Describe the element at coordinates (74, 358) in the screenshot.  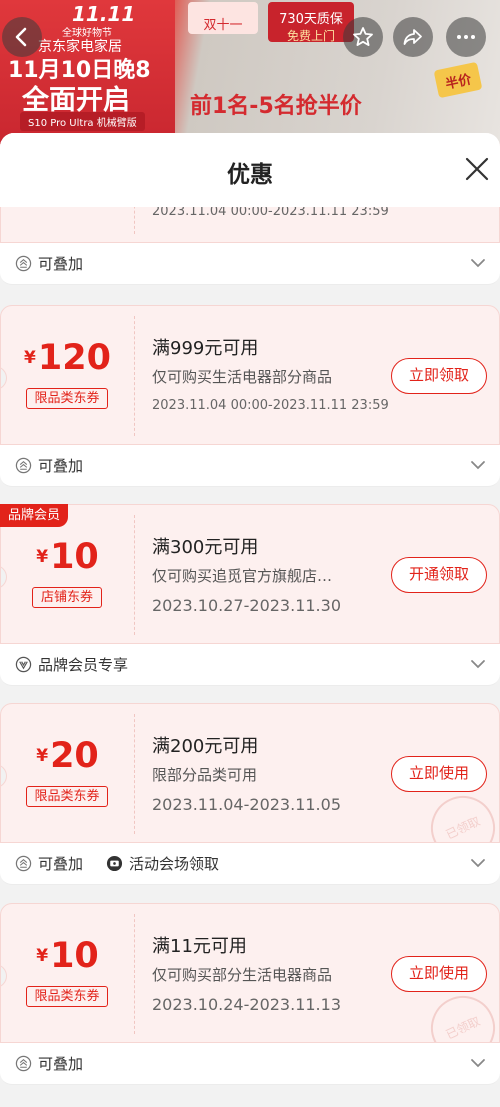
I see `amount-value: 120` at that location.